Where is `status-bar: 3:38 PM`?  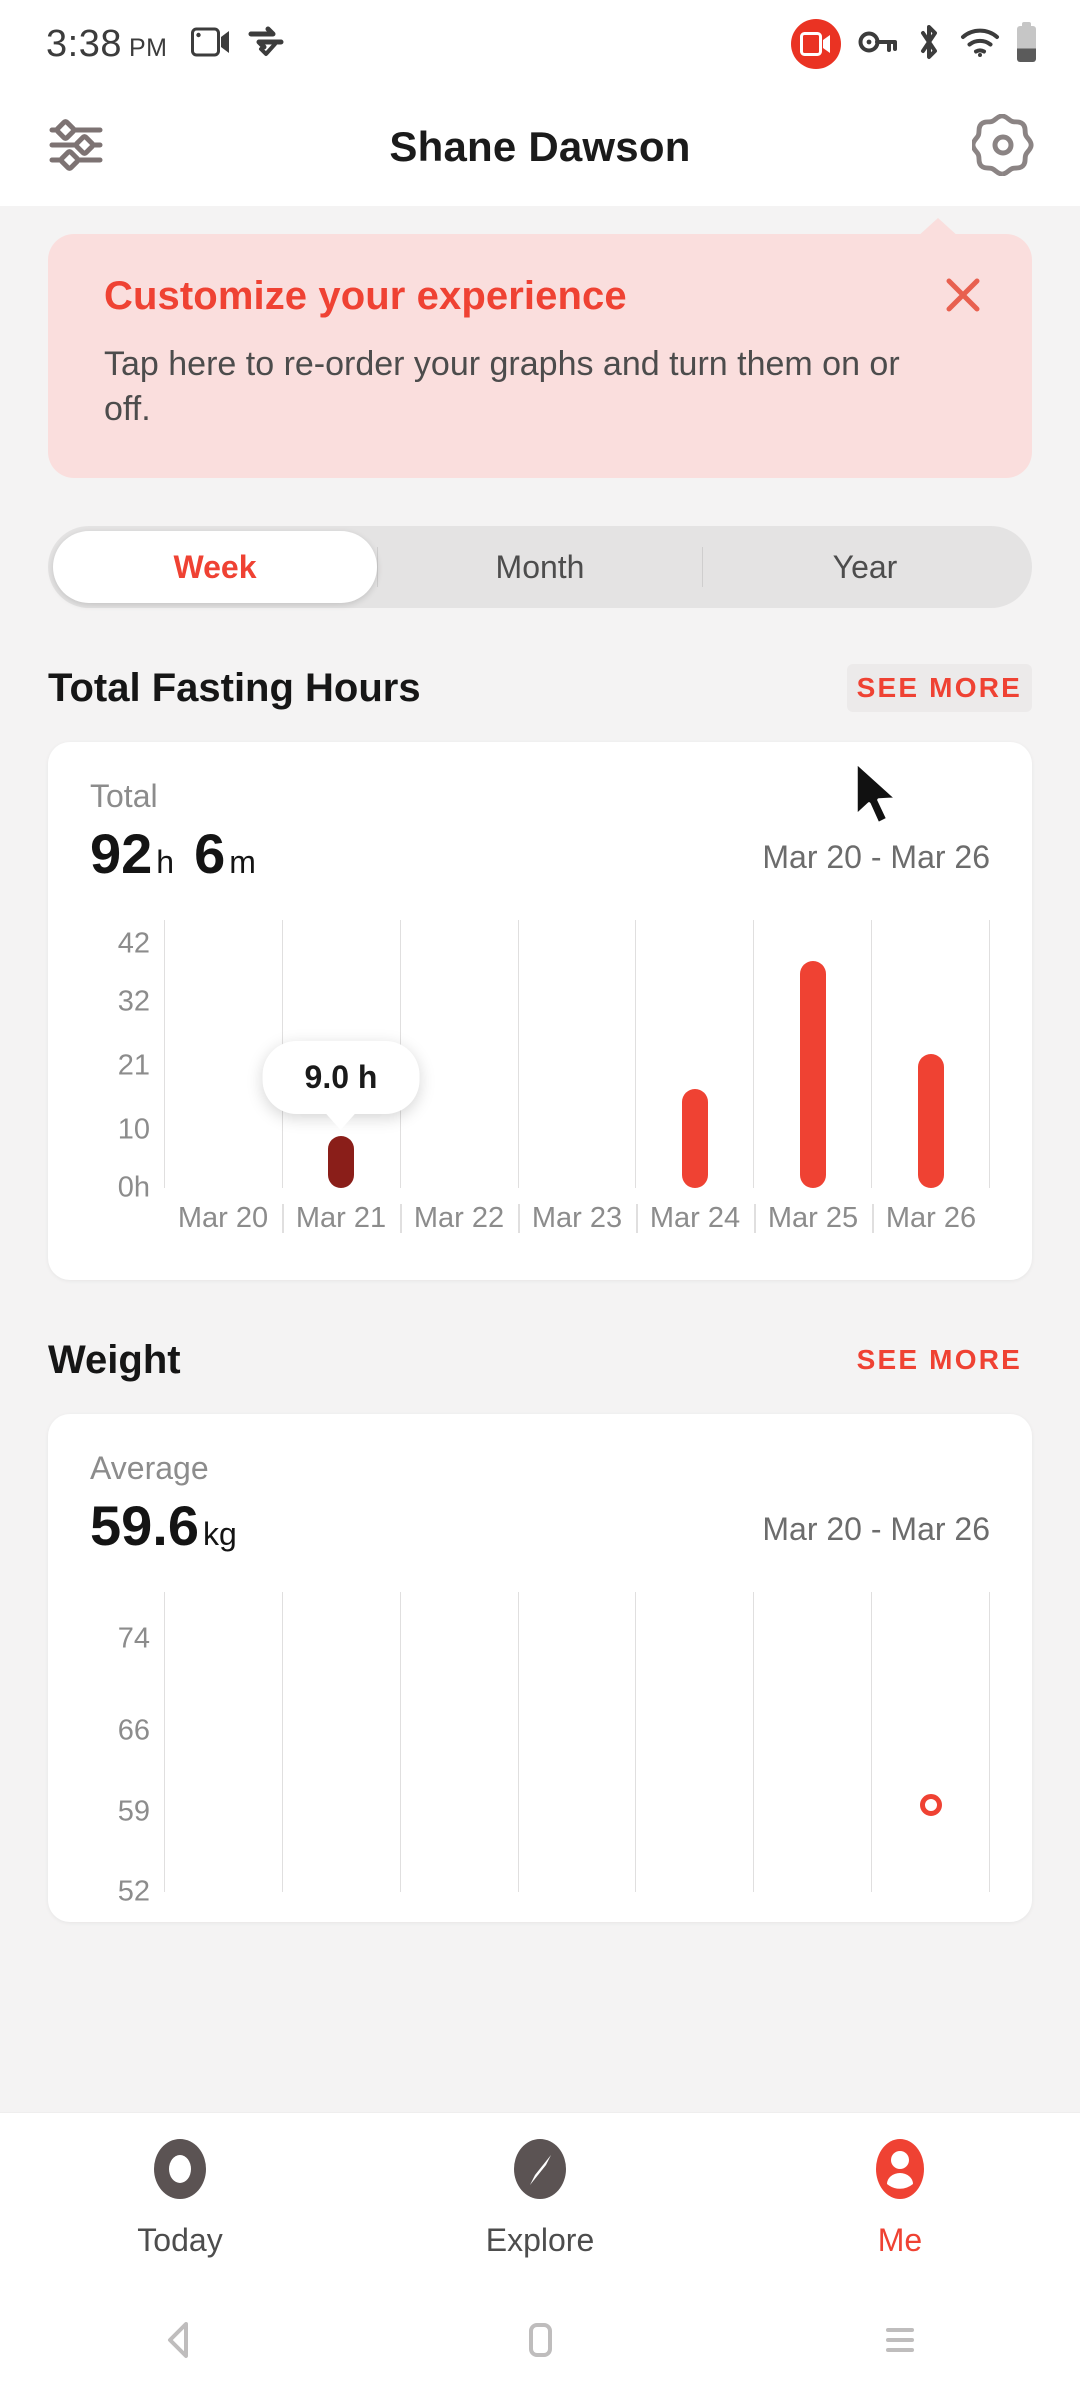 status-bar: 3:38 PM is located at coordinates (540, 44).